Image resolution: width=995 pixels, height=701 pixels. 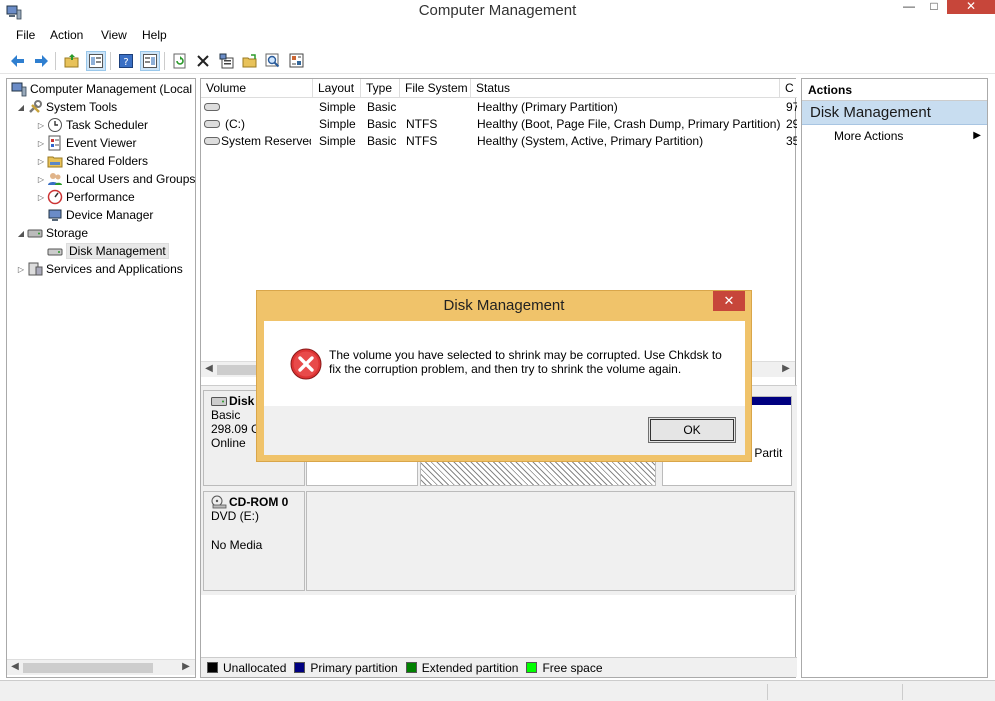 I want to click on volume-list-header: Volume Layout Type File System Status C, so click(x=499, y=88).